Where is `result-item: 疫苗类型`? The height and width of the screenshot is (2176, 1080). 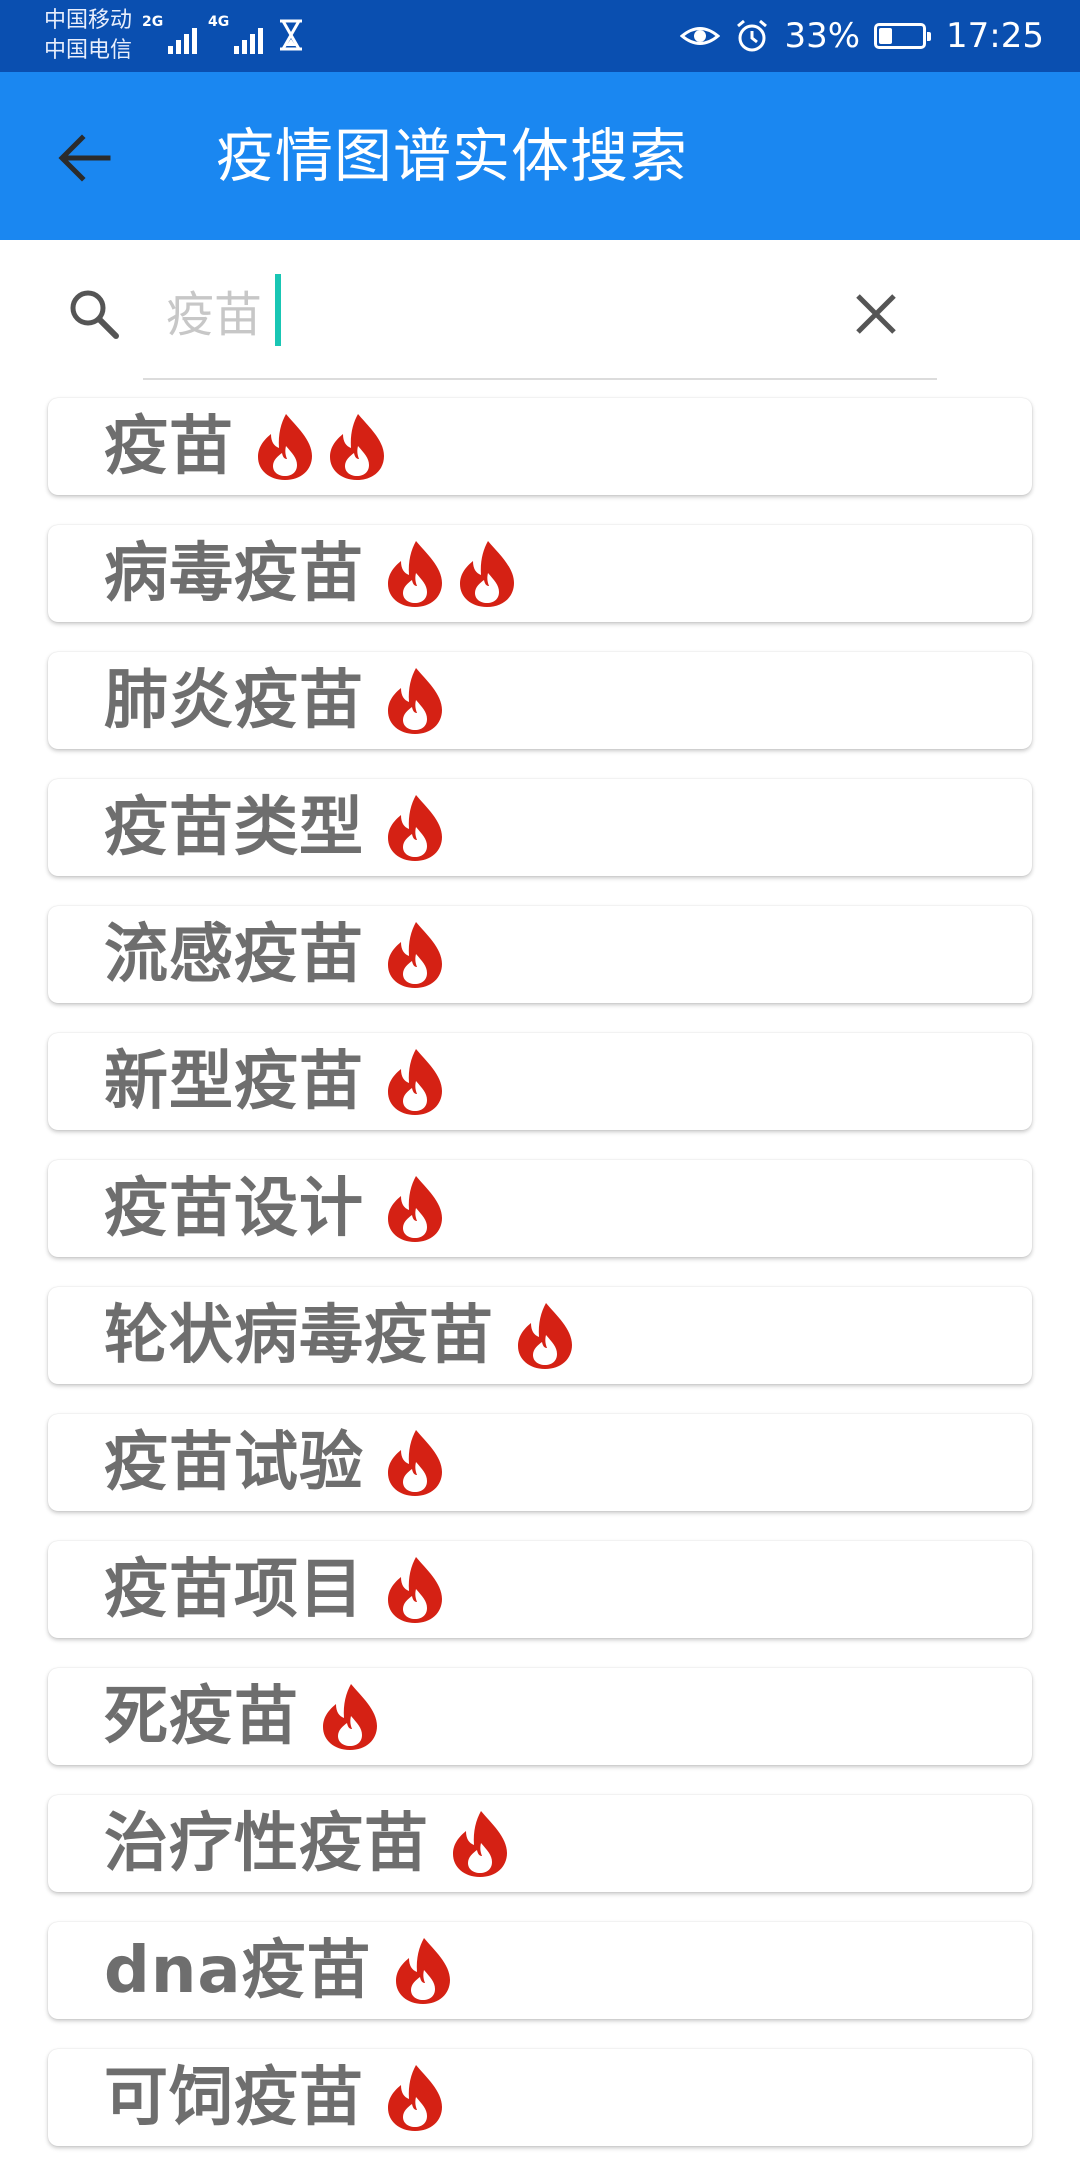 result-item: 疫苗类型 is located at coordinates (540, 827).